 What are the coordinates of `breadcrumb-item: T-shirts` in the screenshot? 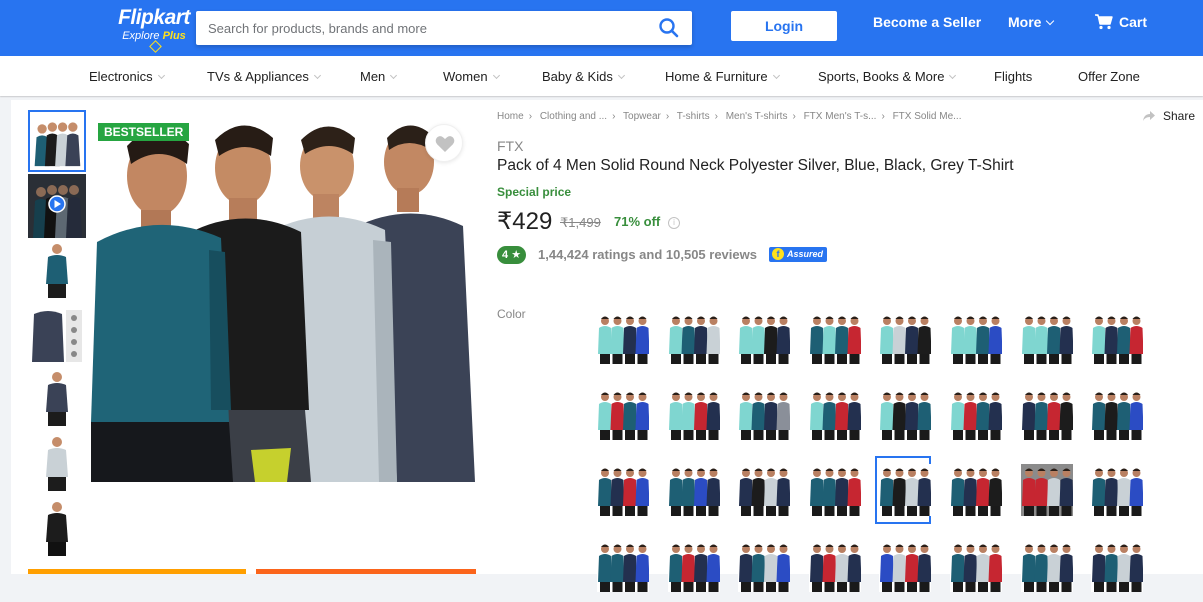 It's located at (693, 116).